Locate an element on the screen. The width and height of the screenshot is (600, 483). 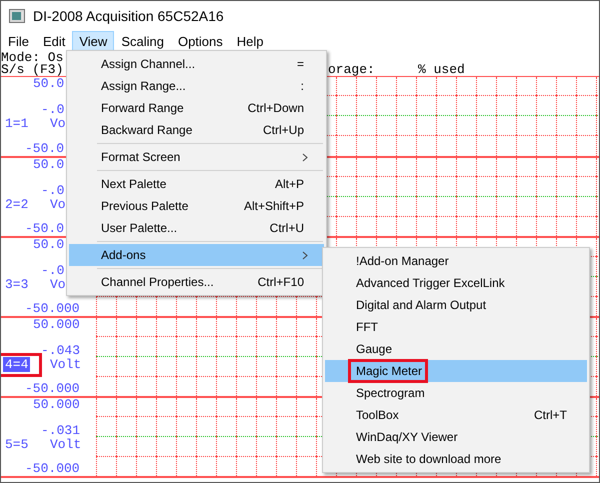
menu-item: Spectrogram is located at coordinates (456, 393).